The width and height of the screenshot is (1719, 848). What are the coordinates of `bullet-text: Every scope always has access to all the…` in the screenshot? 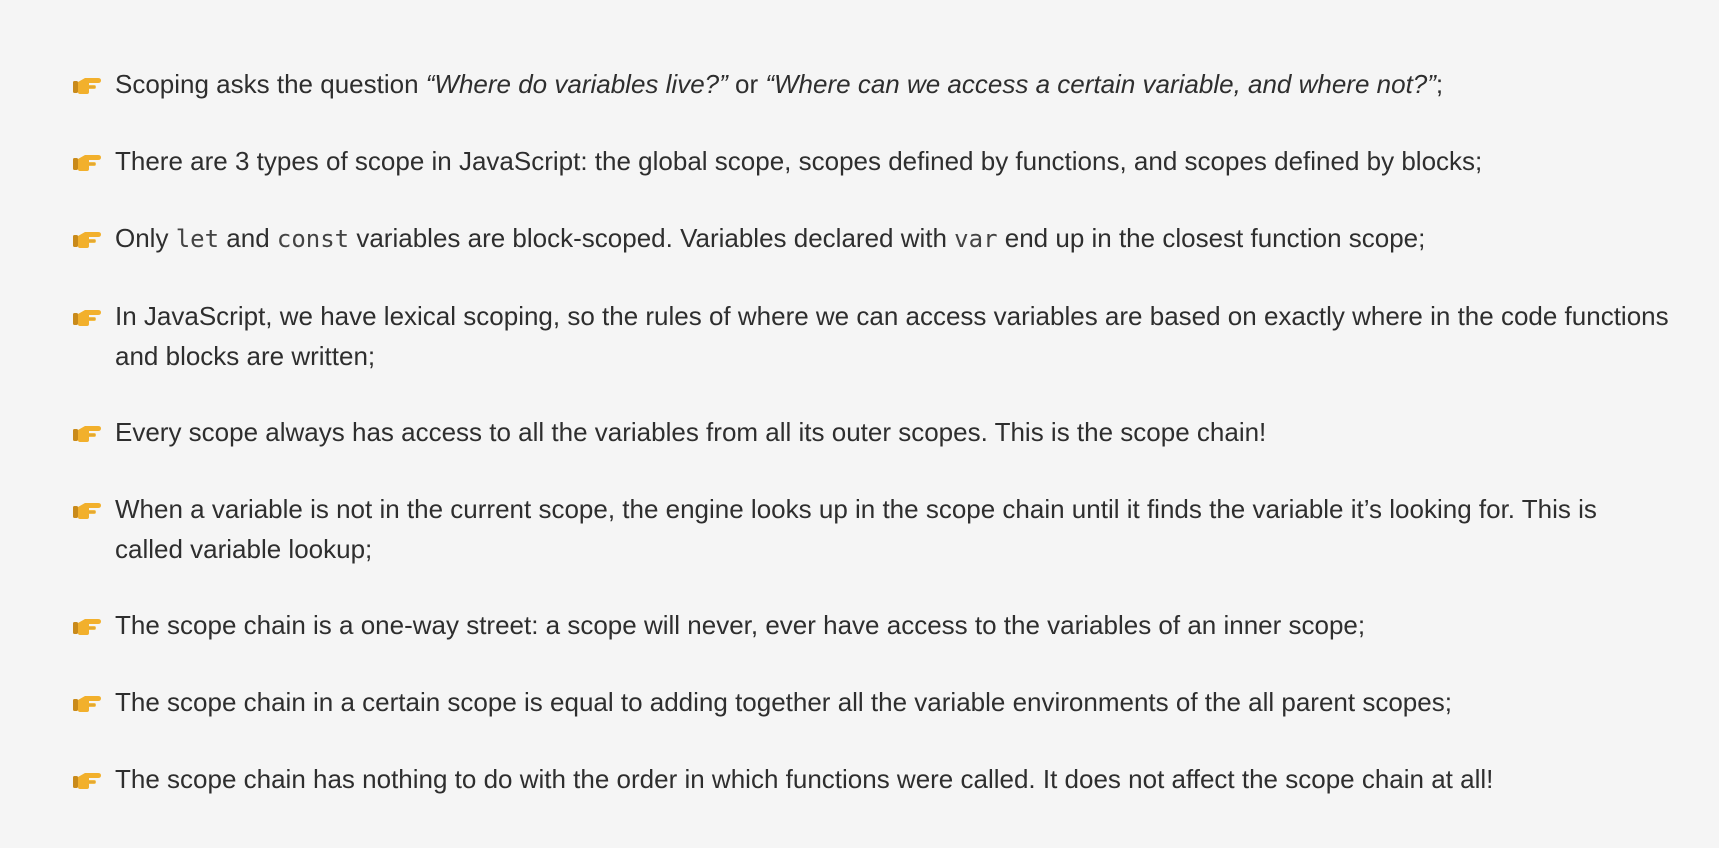 It's located at (691, 432).